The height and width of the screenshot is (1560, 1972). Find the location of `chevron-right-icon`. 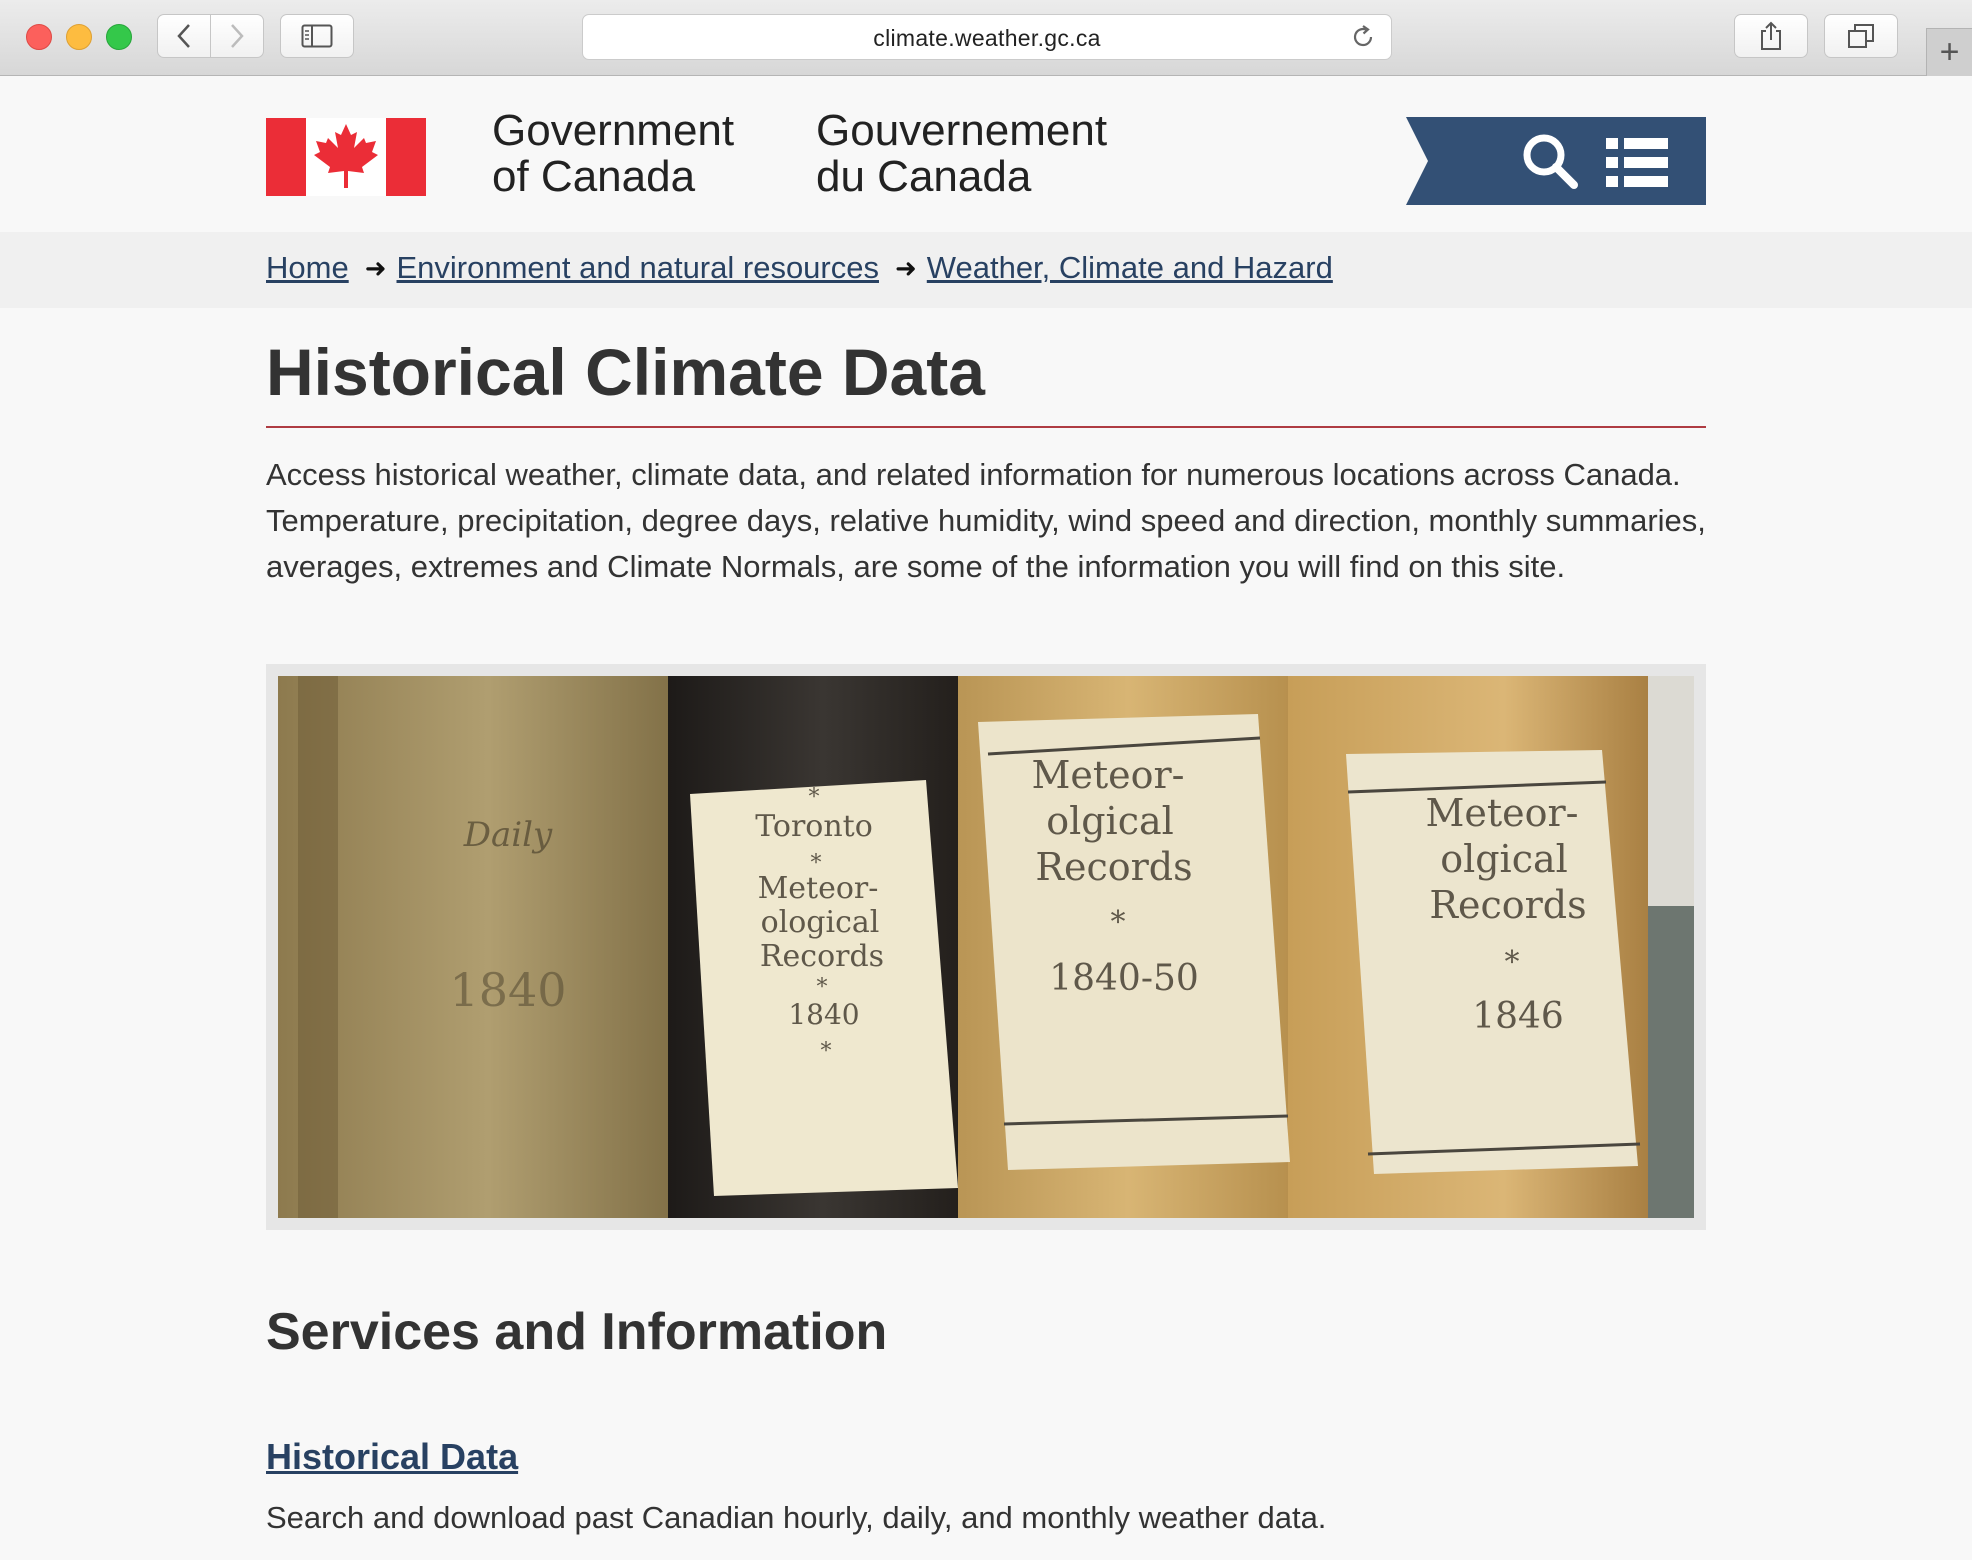

chevron-right-icon is located at coordinates (237, 36).